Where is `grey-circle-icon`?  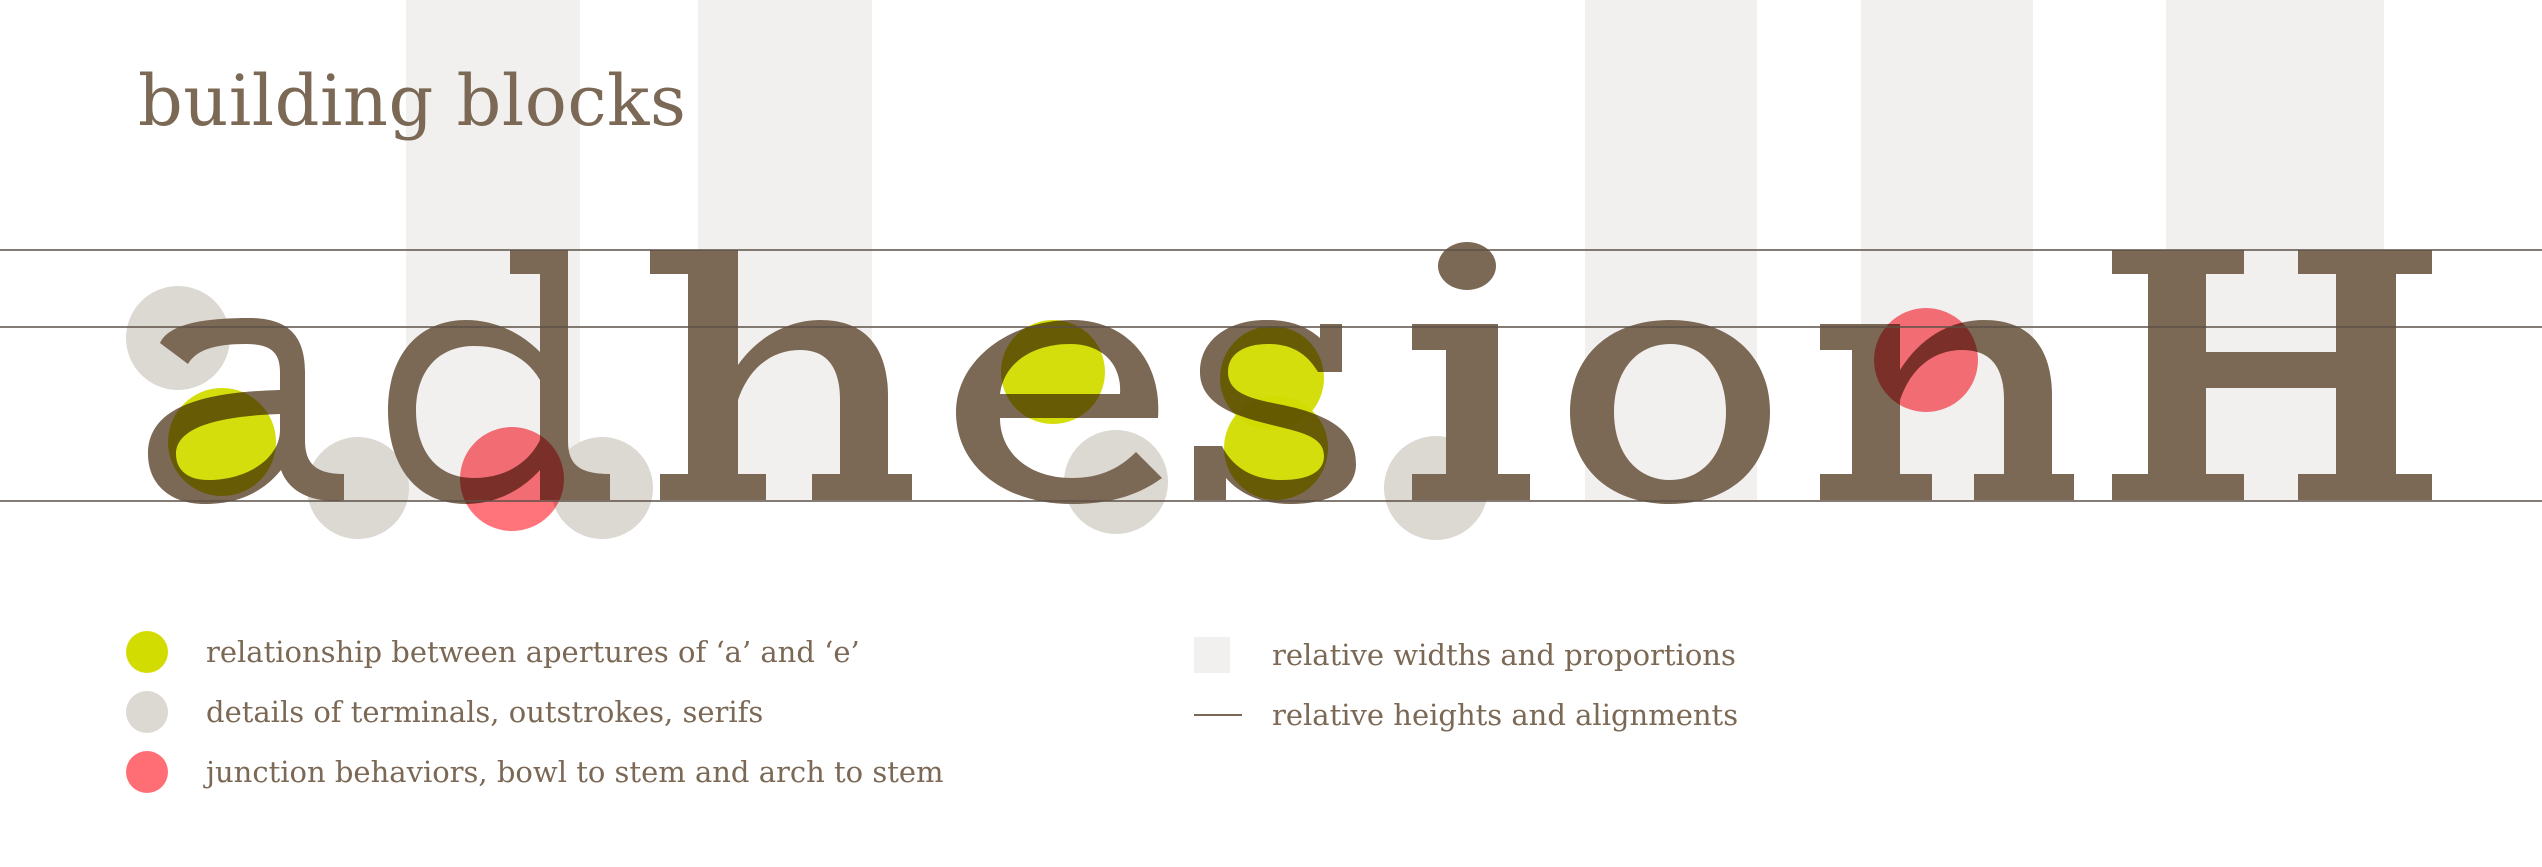
grey-circle-icon is located at coordinates (147, 712).